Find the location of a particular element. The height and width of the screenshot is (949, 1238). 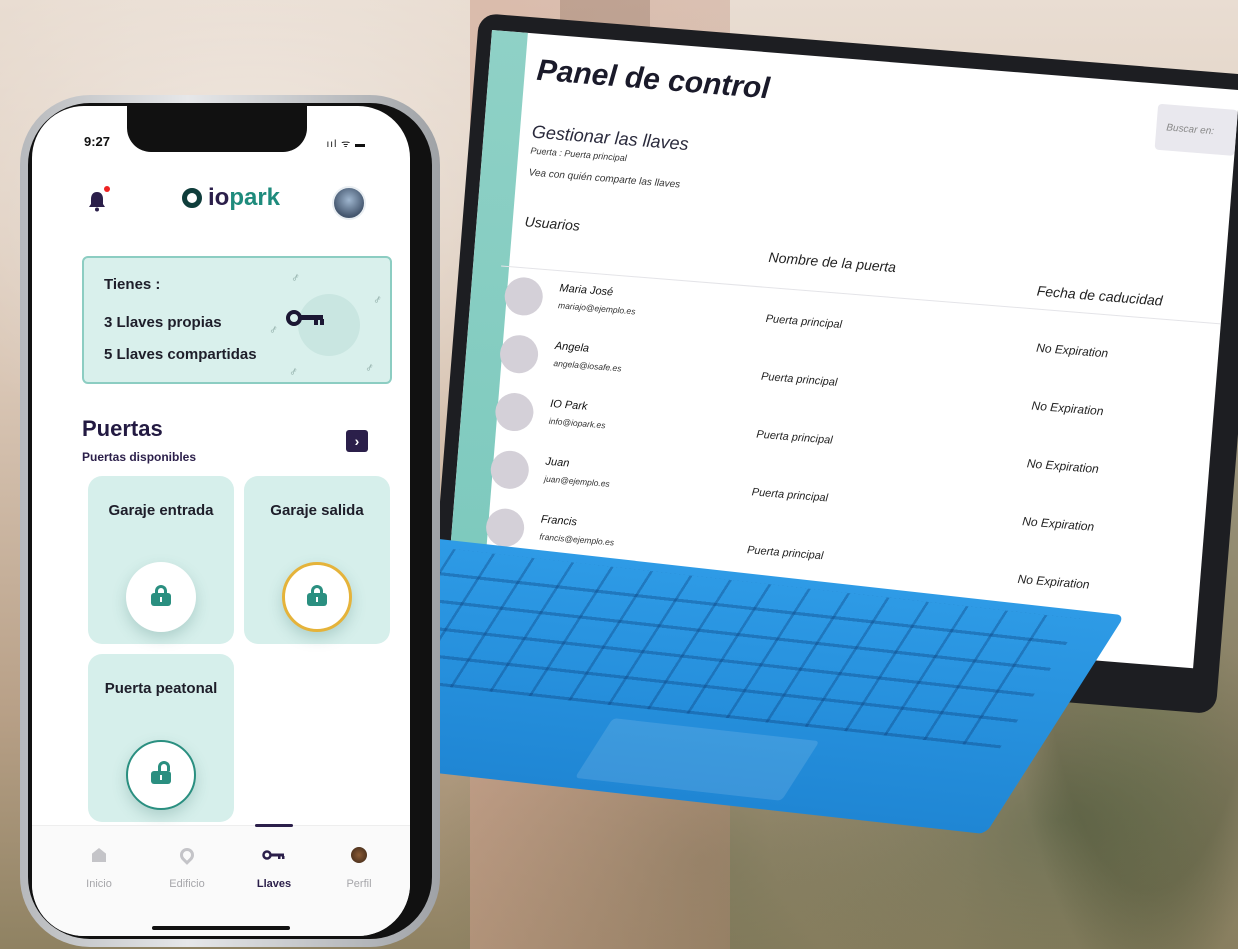

user-name: Francis is located at coordinates (559, 521).